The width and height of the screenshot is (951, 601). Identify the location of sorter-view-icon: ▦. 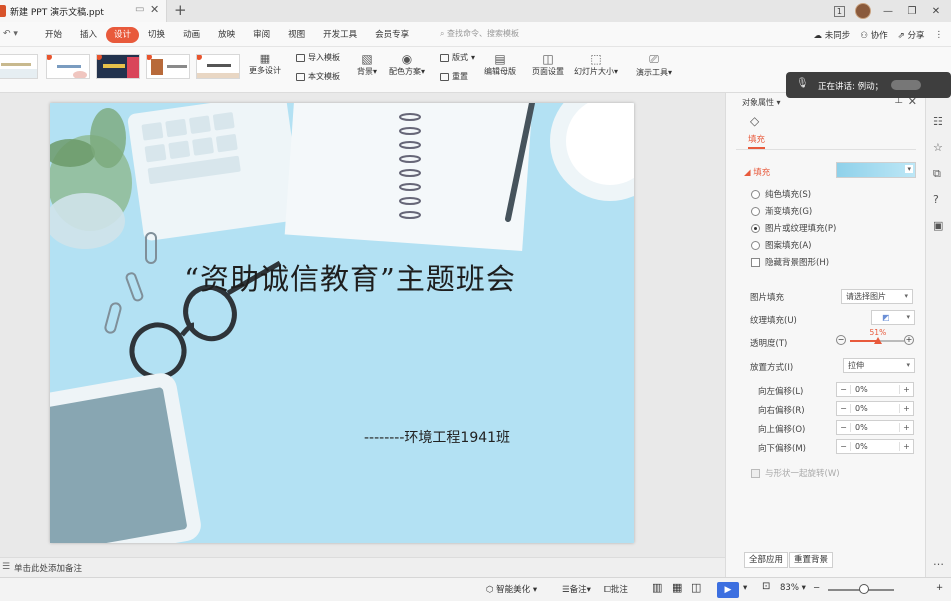
(677, 587).